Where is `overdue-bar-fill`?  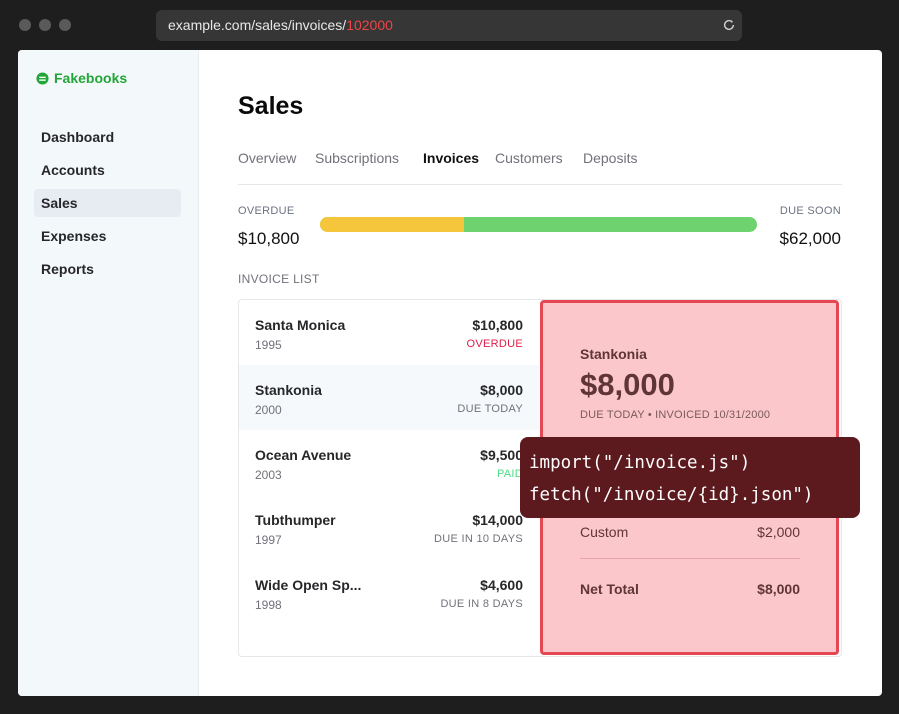 overdue-bar-fill is located at coordinates (392, 224).